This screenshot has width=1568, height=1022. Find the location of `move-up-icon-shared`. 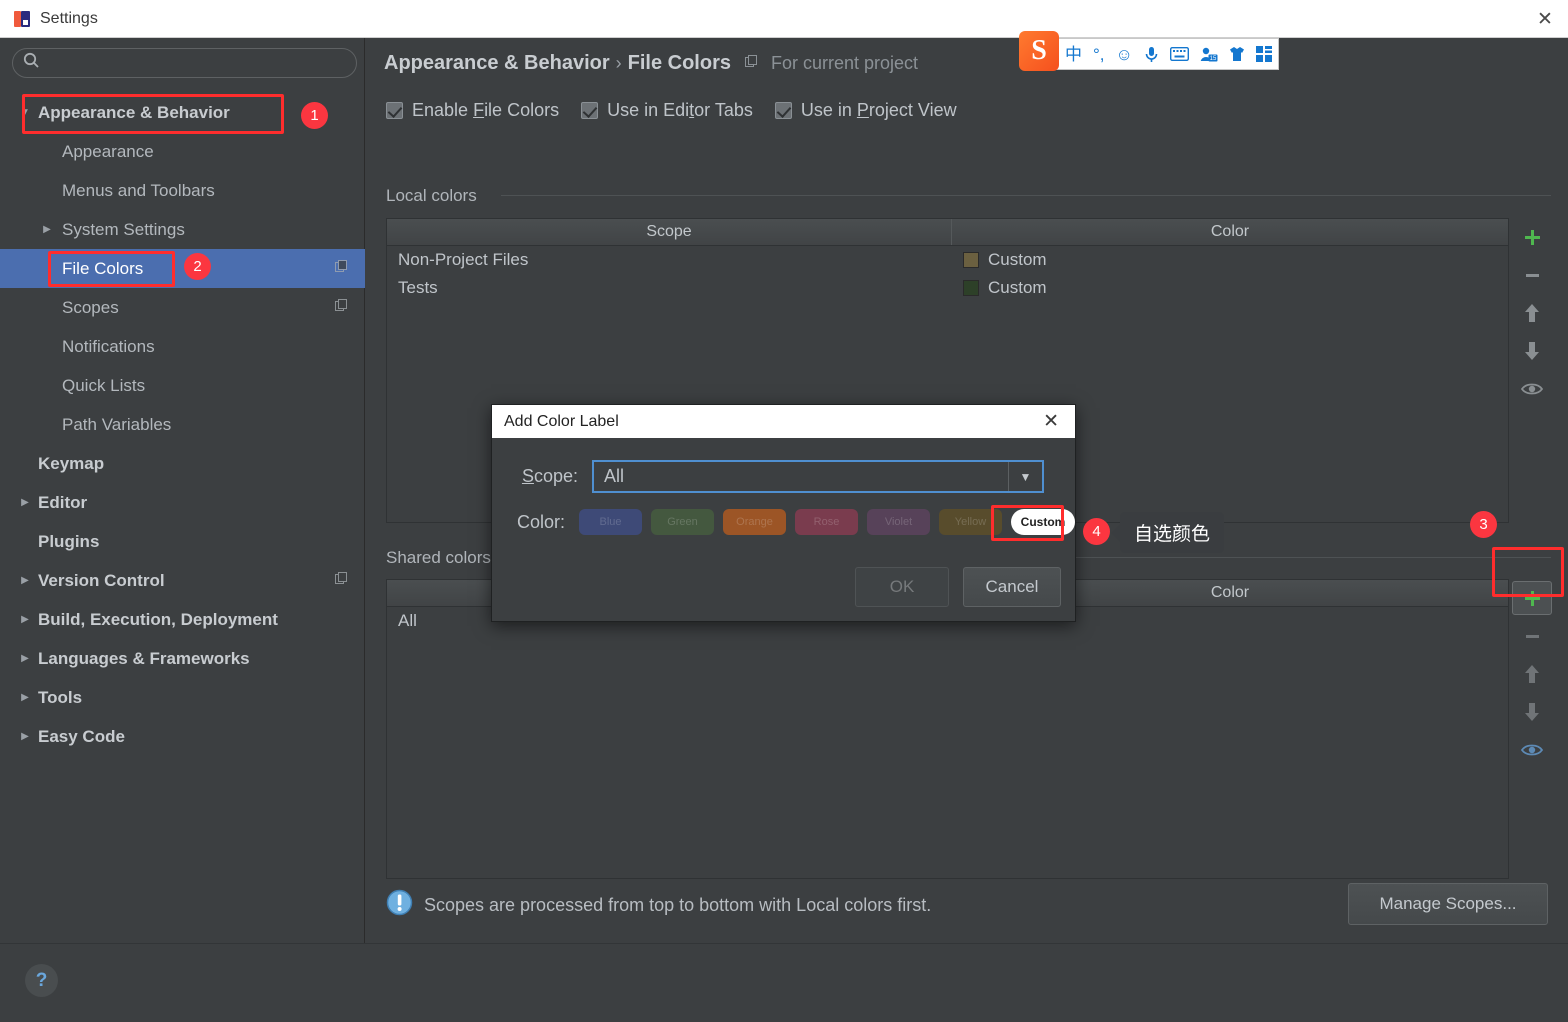

move-up-icon-shared is located at coordinates (1532, 674).